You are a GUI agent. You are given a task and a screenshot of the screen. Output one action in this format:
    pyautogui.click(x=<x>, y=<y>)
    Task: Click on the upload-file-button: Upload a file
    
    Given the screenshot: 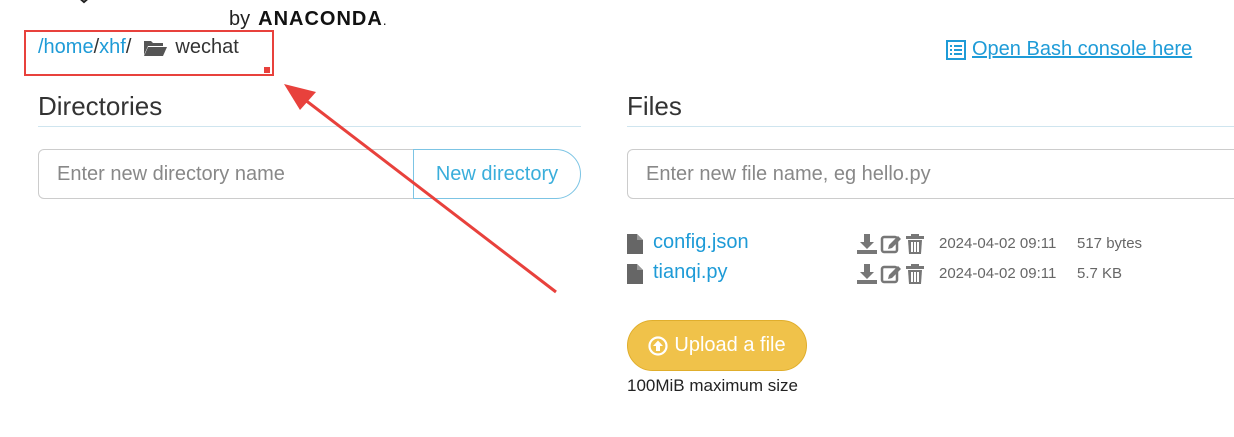 What is the action you would take?
    pyautogui.click(x=717, y=345)
    